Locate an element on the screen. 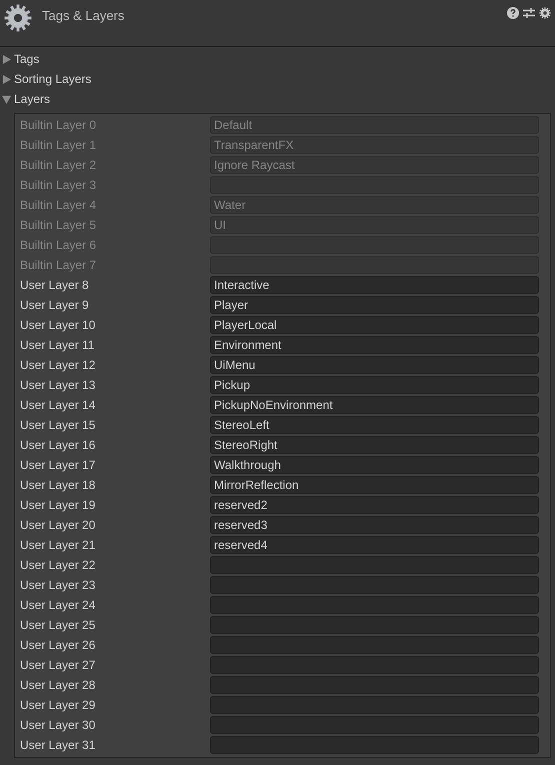 The width and height of the screenshot is (555, 765). layer-name-field: PickupNoEnvironment is located at coordinates (374, 405).